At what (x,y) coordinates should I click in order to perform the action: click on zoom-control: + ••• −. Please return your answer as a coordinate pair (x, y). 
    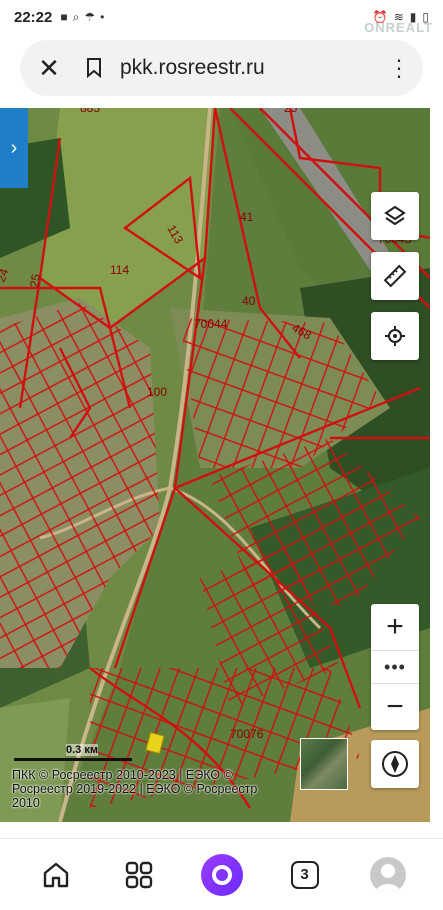
    Looking at the image, I should click on (395, 667).